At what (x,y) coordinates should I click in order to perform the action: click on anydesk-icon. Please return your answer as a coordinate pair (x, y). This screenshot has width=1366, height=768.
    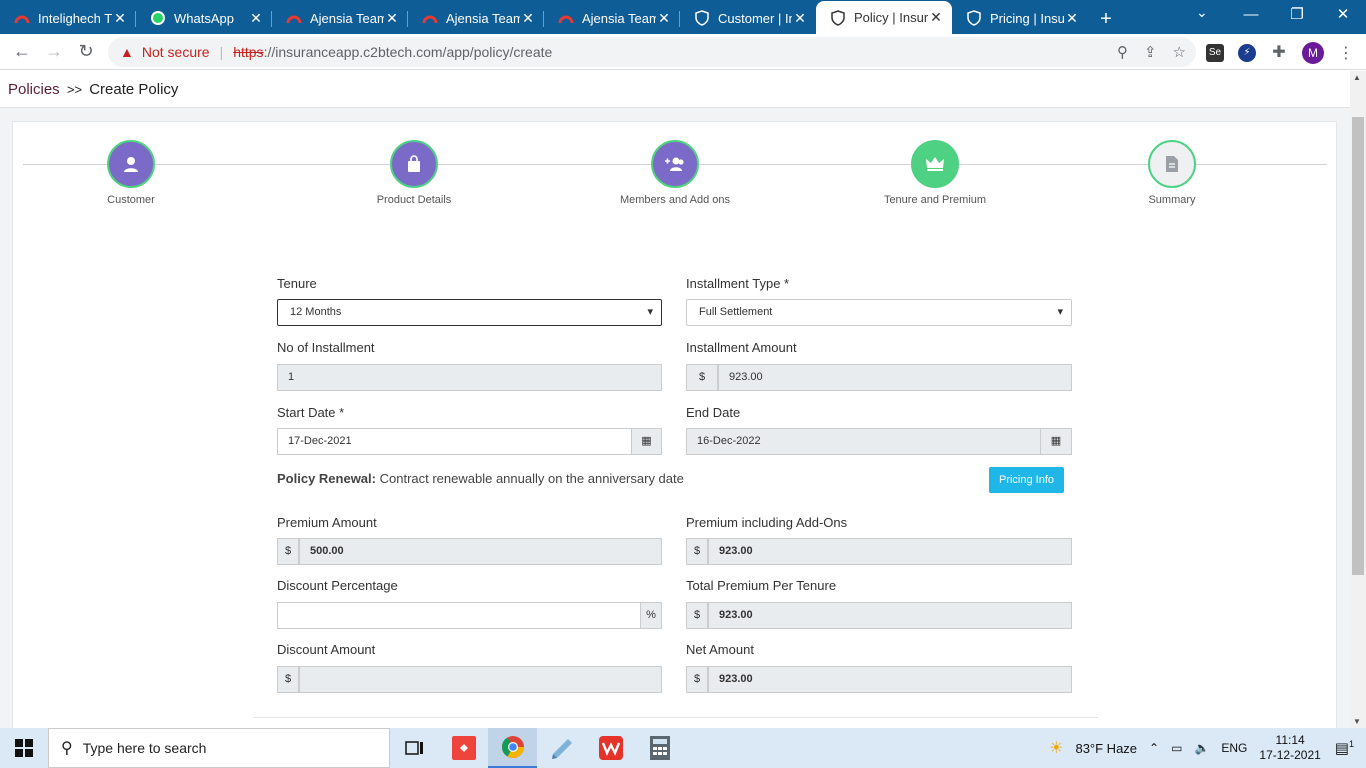
    Looking at the image, I should click on (463, 748).